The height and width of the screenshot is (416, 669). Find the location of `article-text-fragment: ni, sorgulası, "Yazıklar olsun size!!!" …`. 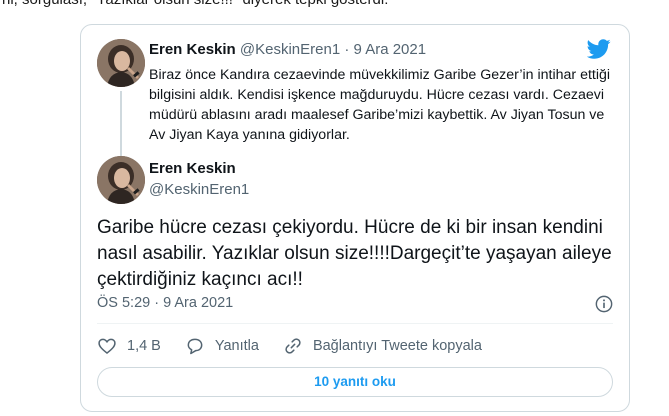

article-text-fragment: ni, sorgulası, "Yazıklar olsun size!!!" … is located at coordinates (334, 4).